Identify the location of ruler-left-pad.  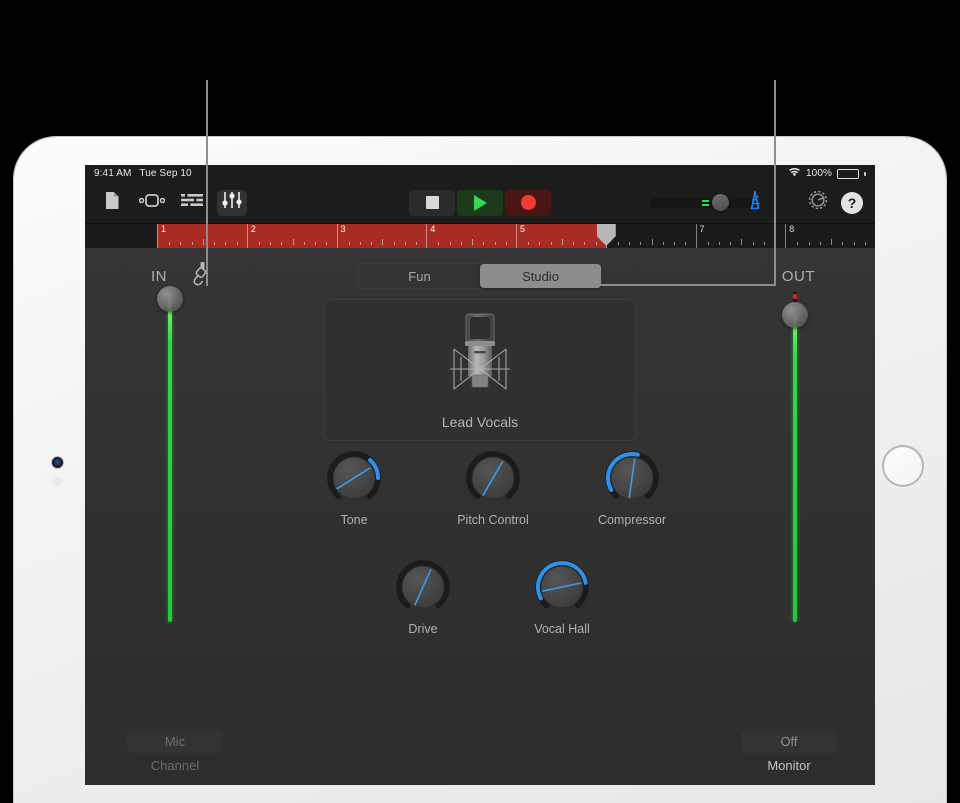
(121, 236).